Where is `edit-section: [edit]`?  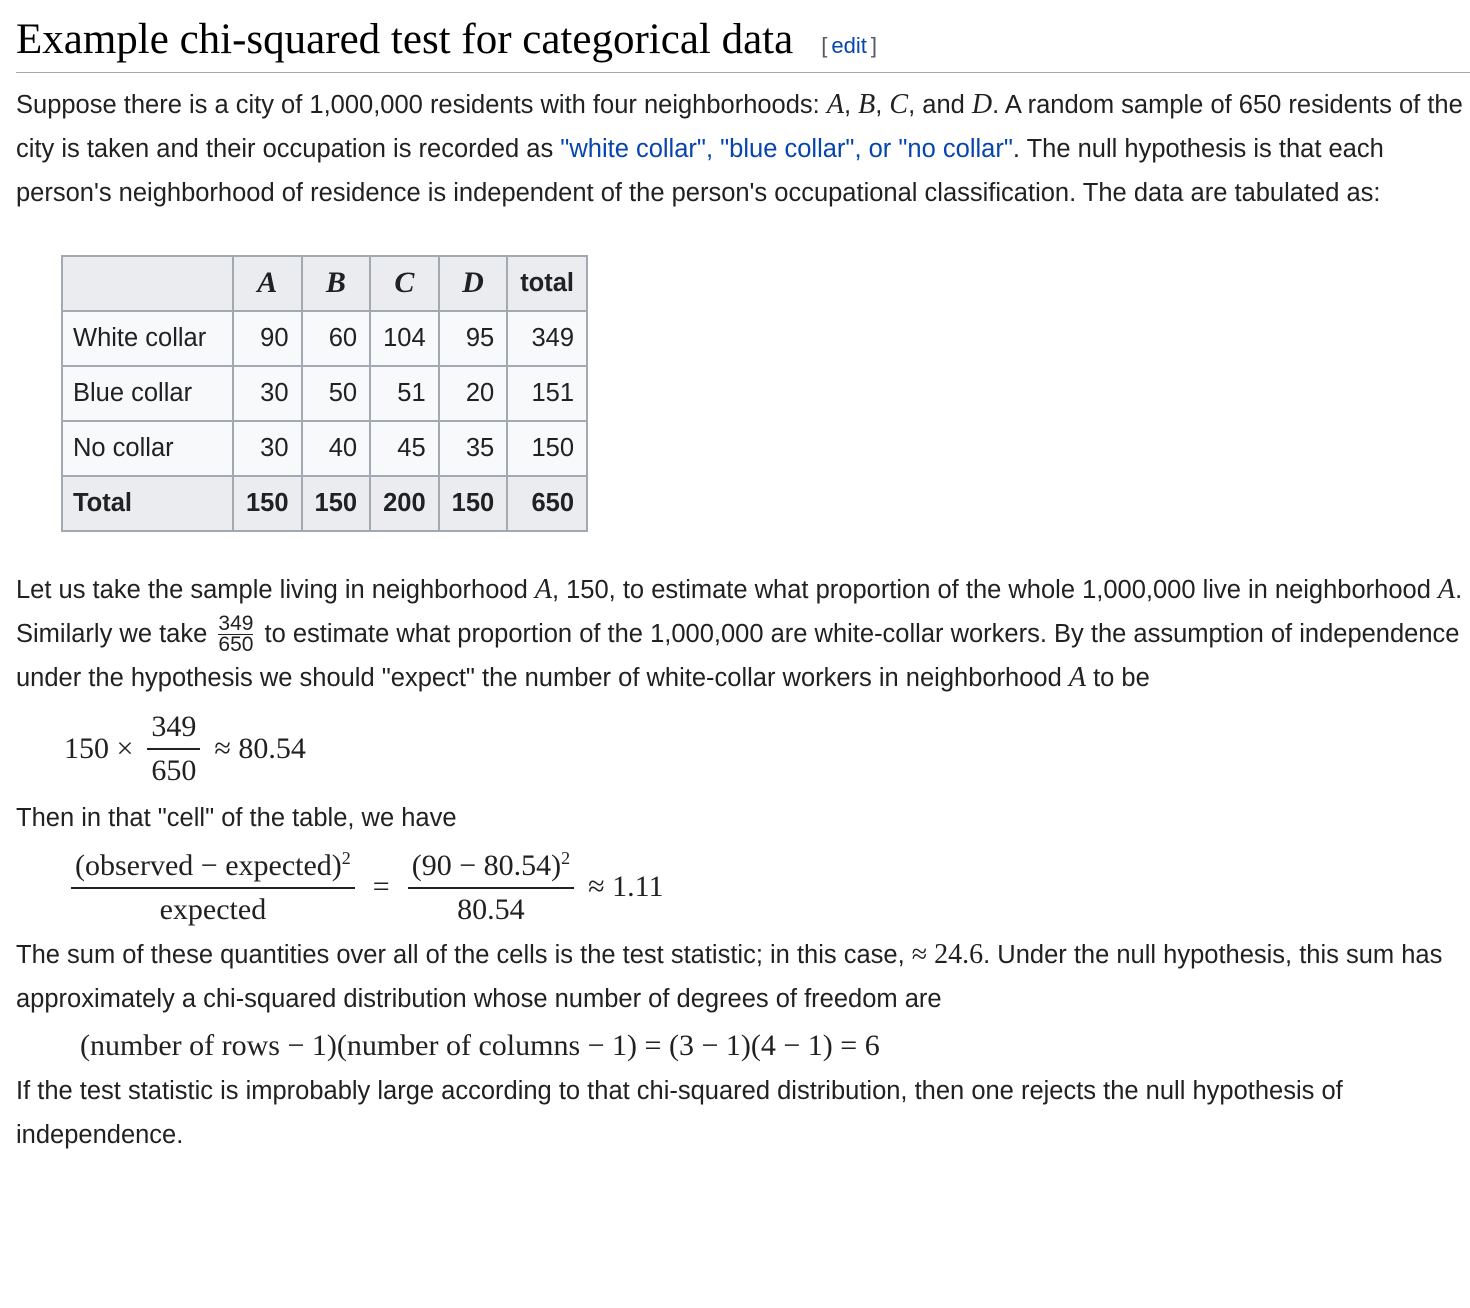
edit-section: [edit] is located at coordinates (849, 46).